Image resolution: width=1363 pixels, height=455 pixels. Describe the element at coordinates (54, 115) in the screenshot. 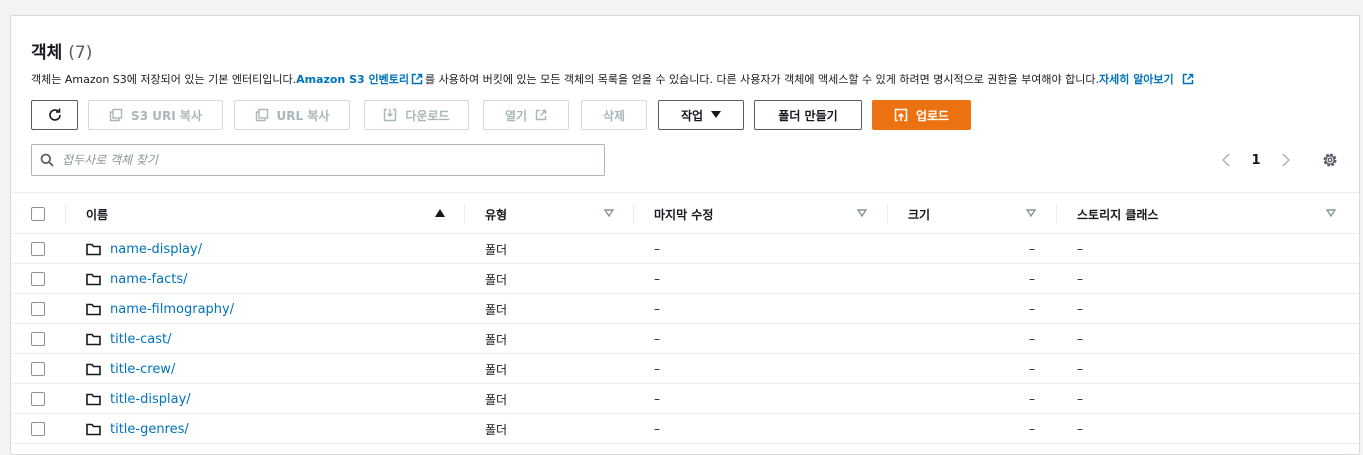

I see `refresh-button` at that location.